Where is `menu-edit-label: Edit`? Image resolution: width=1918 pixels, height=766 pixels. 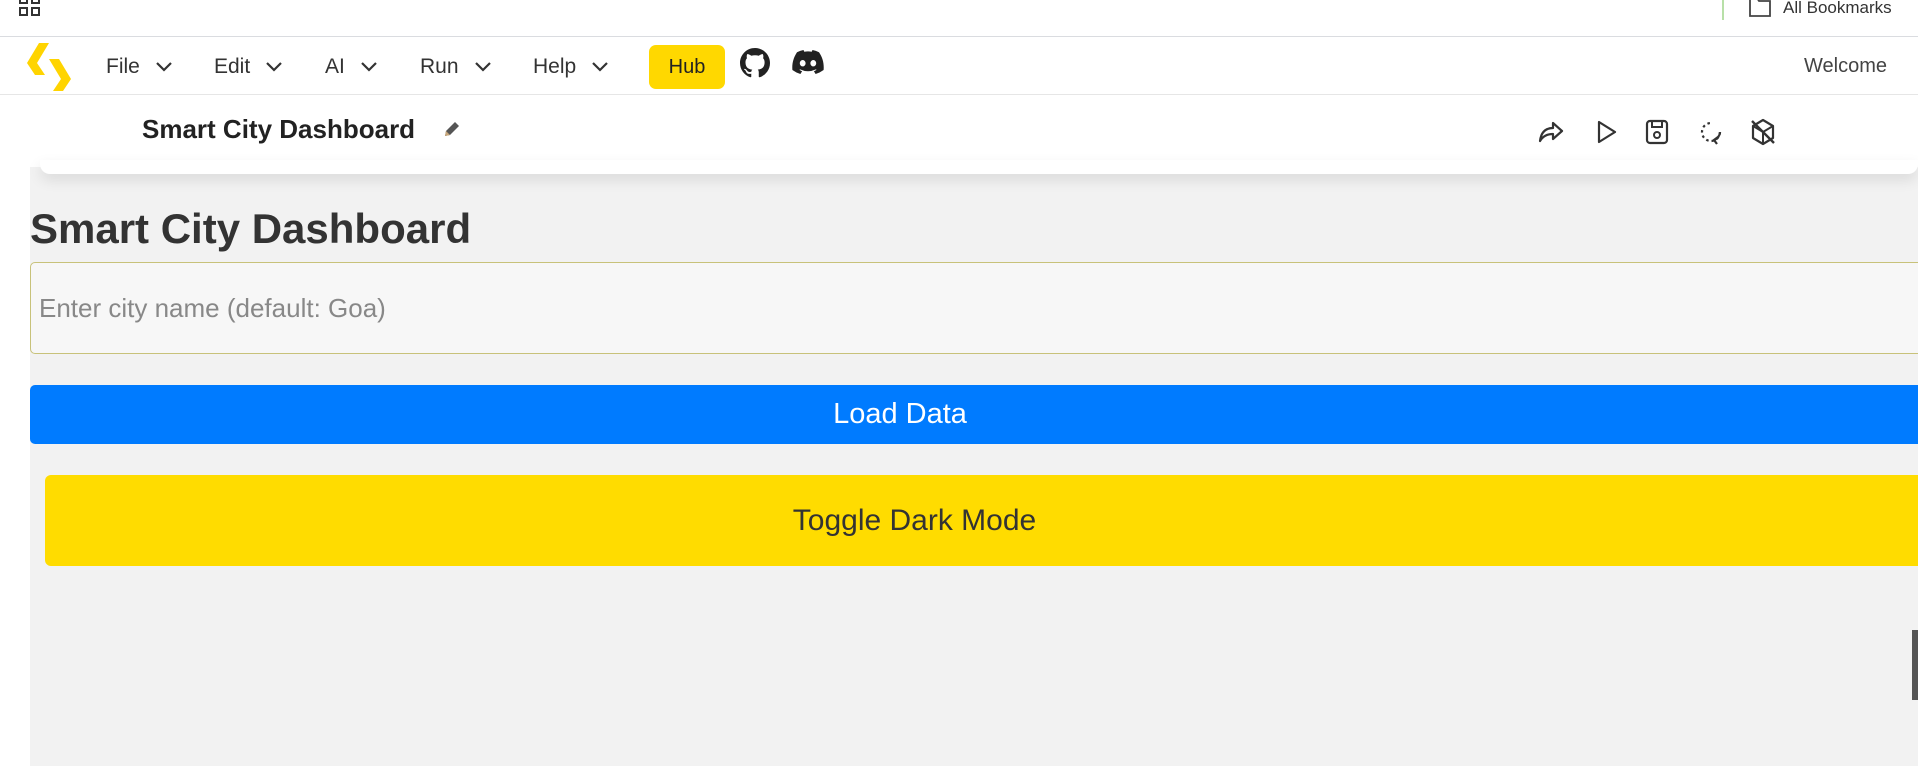 menu-edit-label: Edit is located at coordinates (232, 66).